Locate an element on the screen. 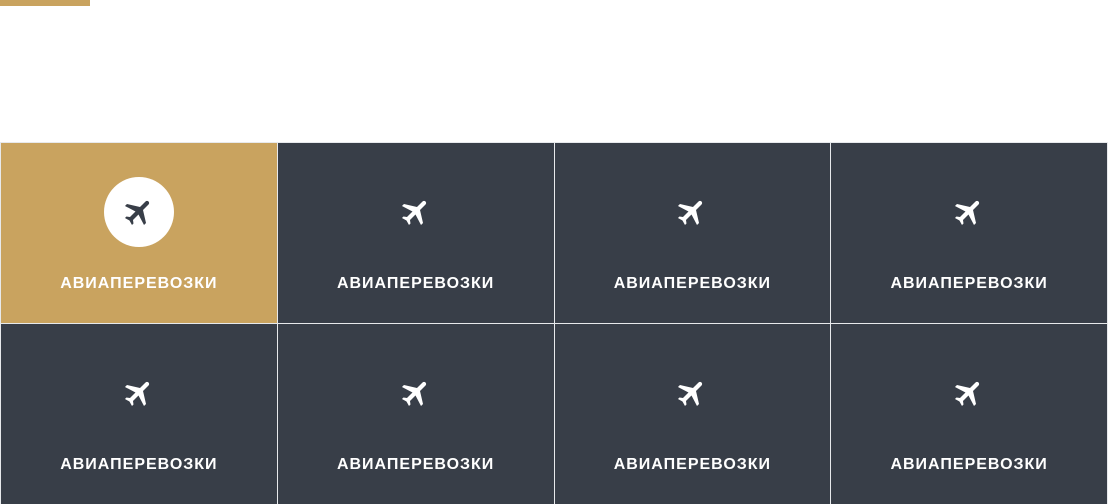  service-tile-8: АВИАПЕРЕВОЗКИ is located at coordinates (969, 414).